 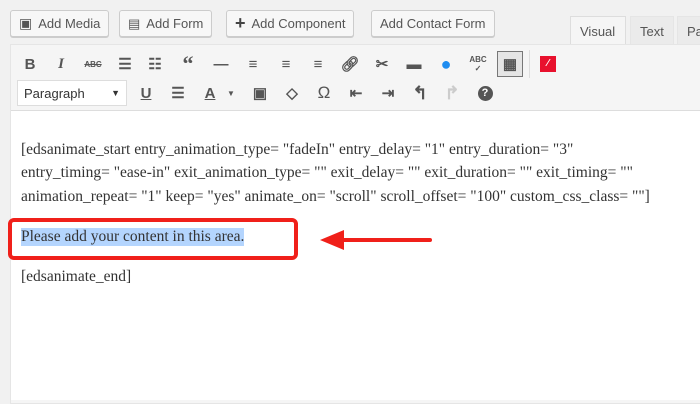 What do you see at coordinates (260, 93) in the screenshot?
I see `paste-text-icon: ▣` at bounding box center [260, 93].